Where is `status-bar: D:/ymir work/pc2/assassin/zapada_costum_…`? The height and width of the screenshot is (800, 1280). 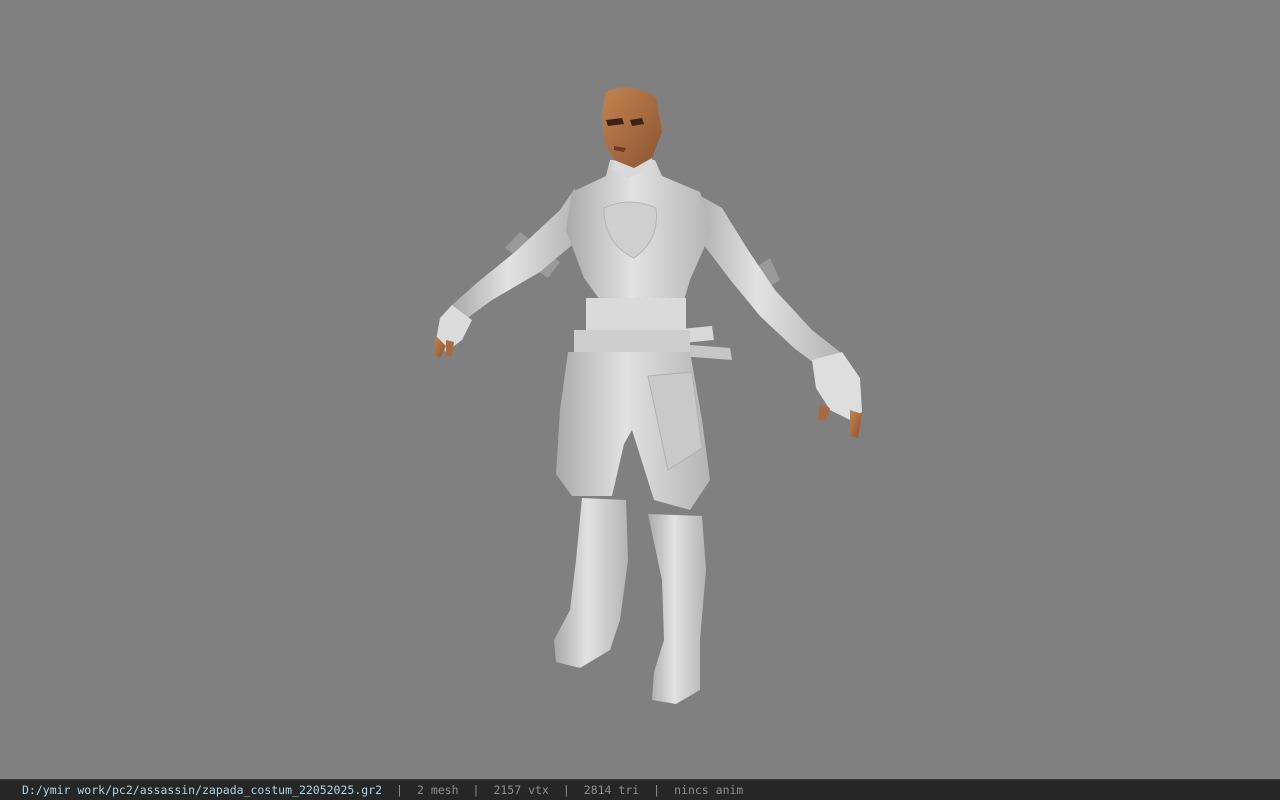 status-bar: D:/ymir work/pc2/assassin/zapada_costum_… is located at coordinates (640, 789).